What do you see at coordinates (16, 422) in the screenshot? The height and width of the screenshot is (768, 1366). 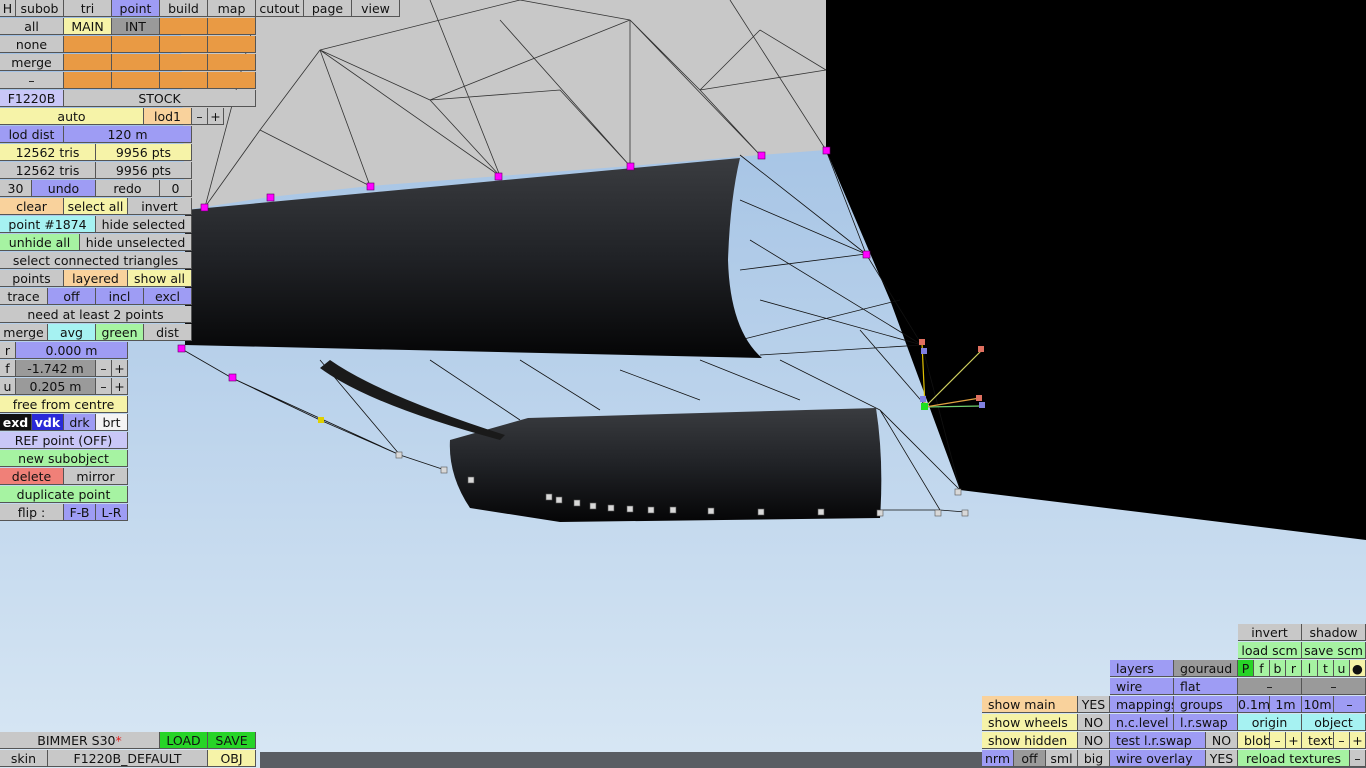 I see `exd-button: exd` at bounding box center [16, 422].